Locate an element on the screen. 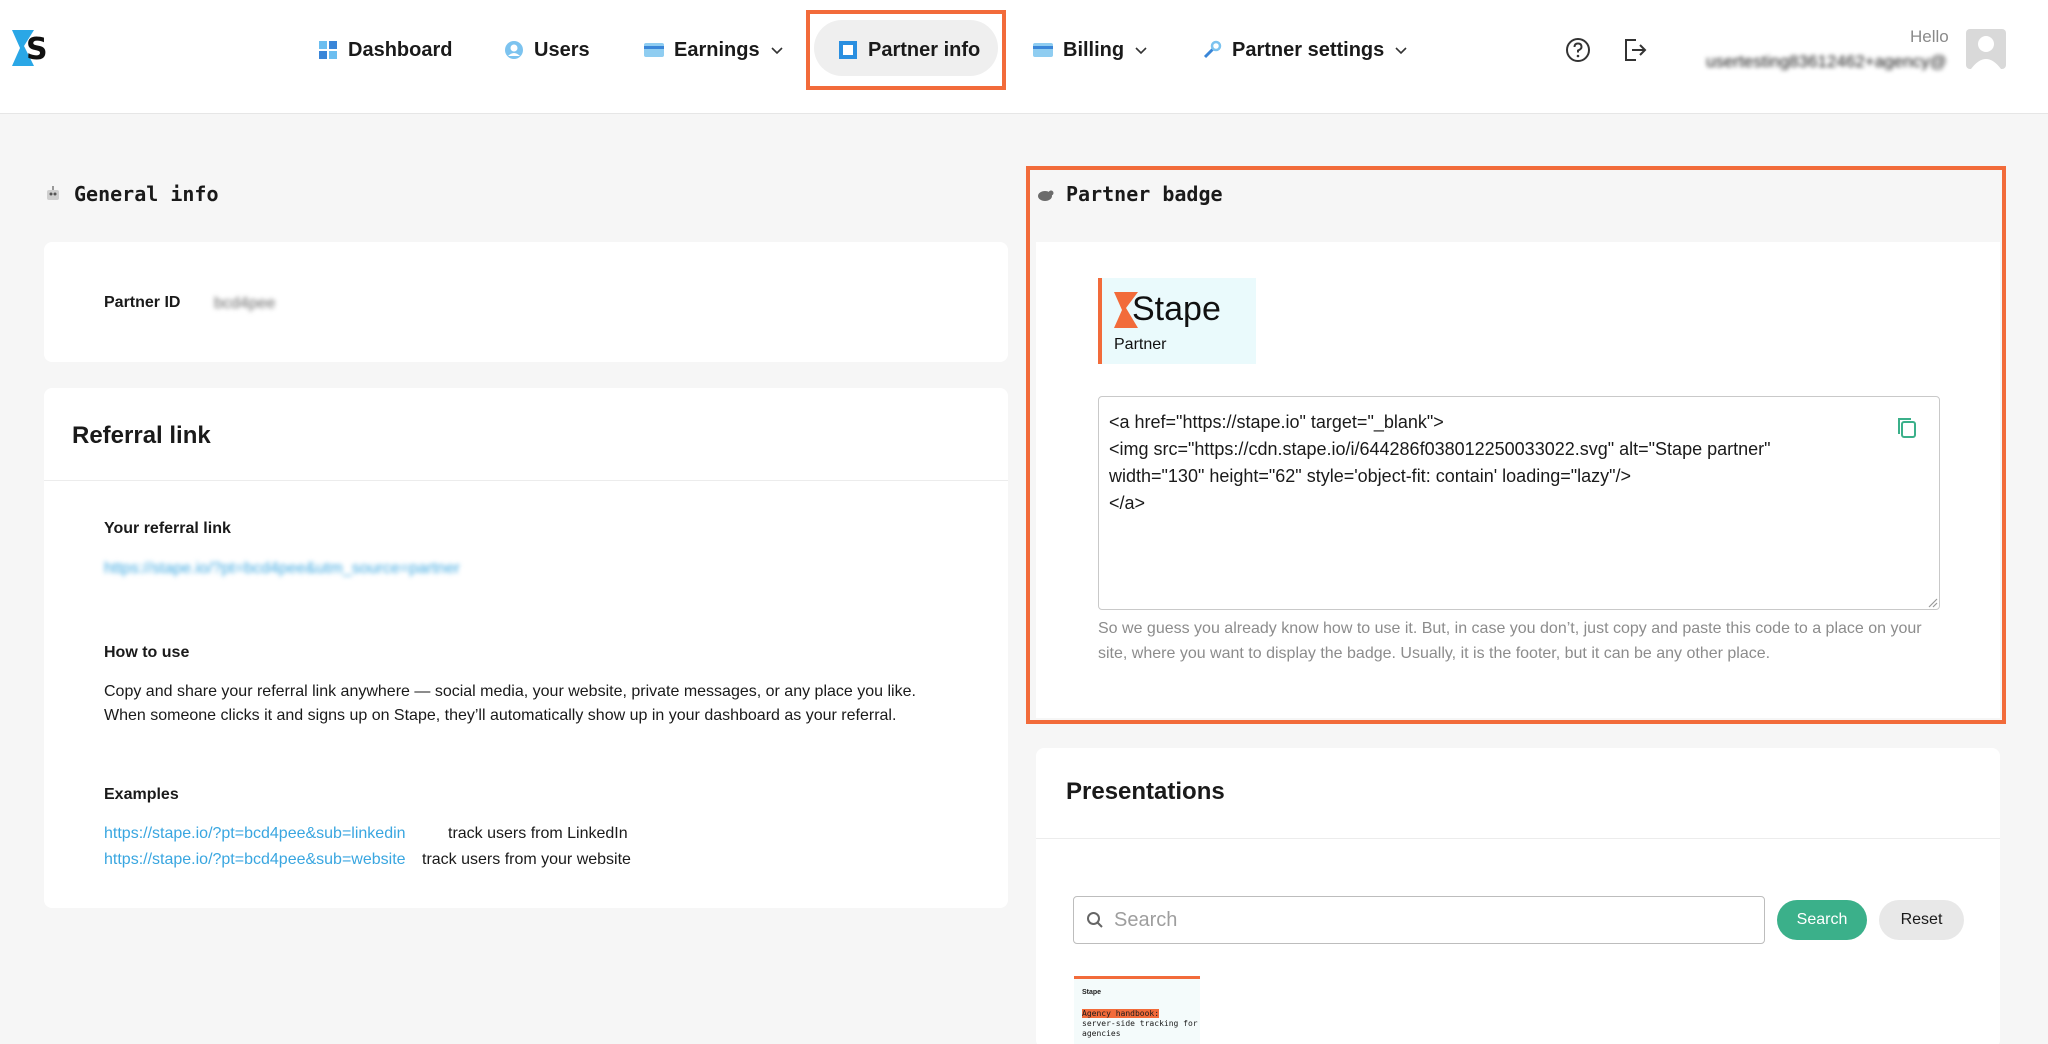 Image resolution: width=2048 pixels, height=1044 pixels. nav-earnings: Earnings is located at coordinates (714, 50).